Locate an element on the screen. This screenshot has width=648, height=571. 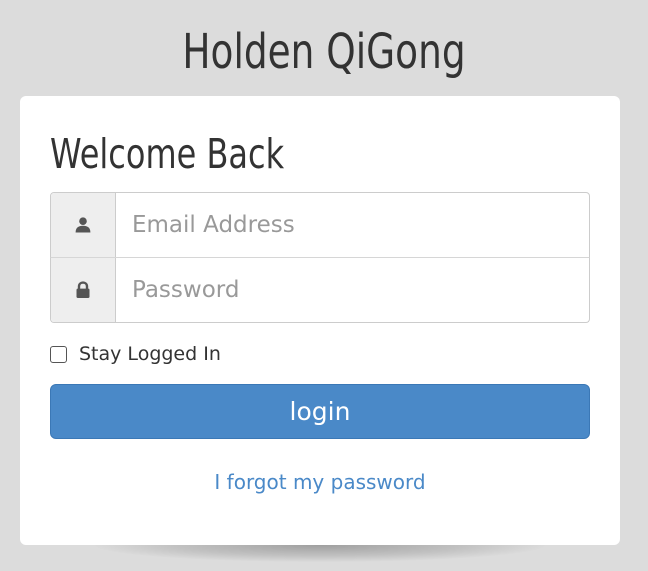
user-icon-svg is located at coordinates (83, 225).